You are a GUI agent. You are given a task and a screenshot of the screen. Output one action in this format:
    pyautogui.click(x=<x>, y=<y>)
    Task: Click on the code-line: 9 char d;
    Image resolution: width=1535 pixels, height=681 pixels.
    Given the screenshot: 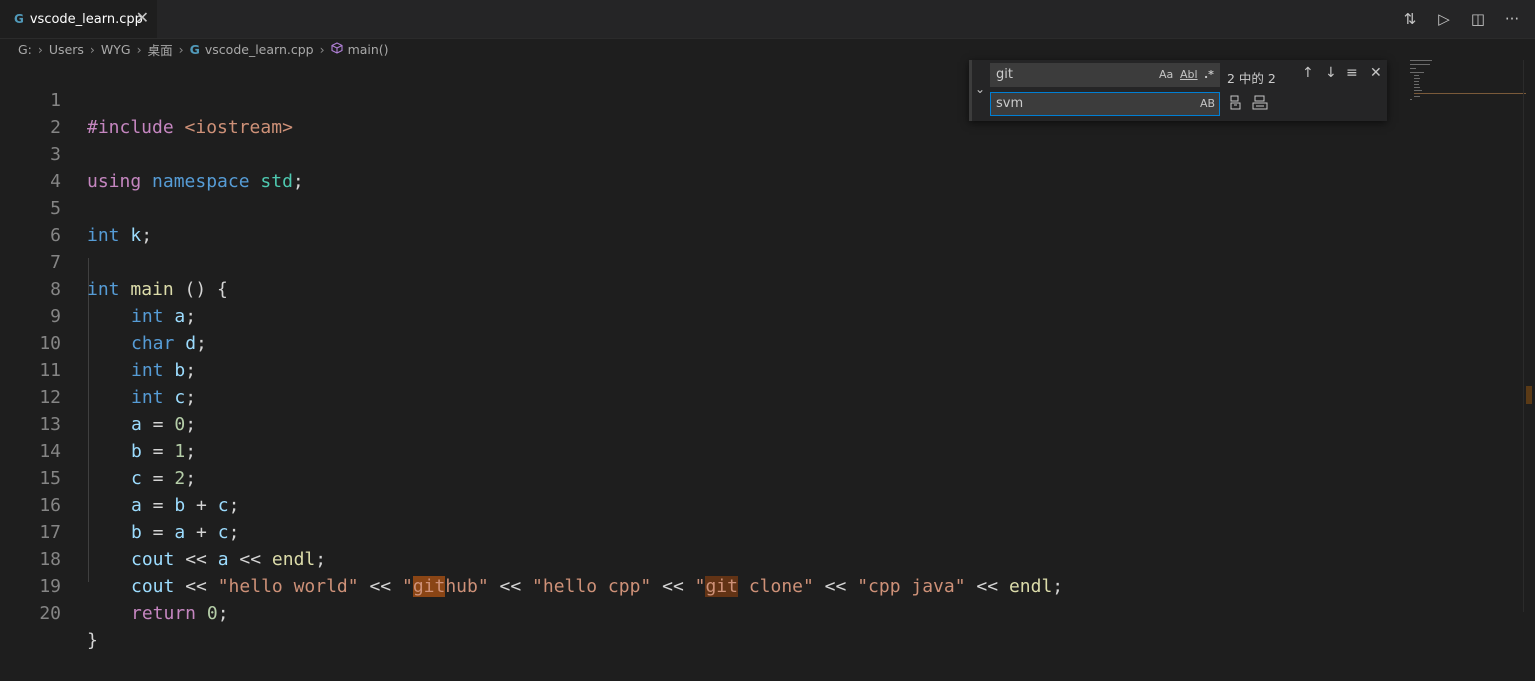 What is the action you would take?
    pyautogui.click(x=700, y=315)
    